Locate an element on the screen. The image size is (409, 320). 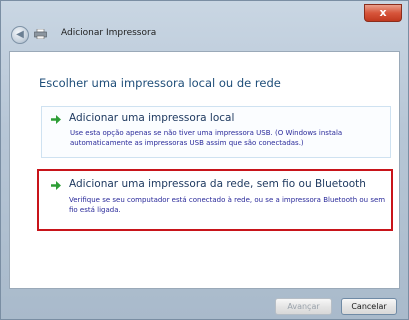
window-title: Adicionar Impressora is located at coordinates (109, 33).